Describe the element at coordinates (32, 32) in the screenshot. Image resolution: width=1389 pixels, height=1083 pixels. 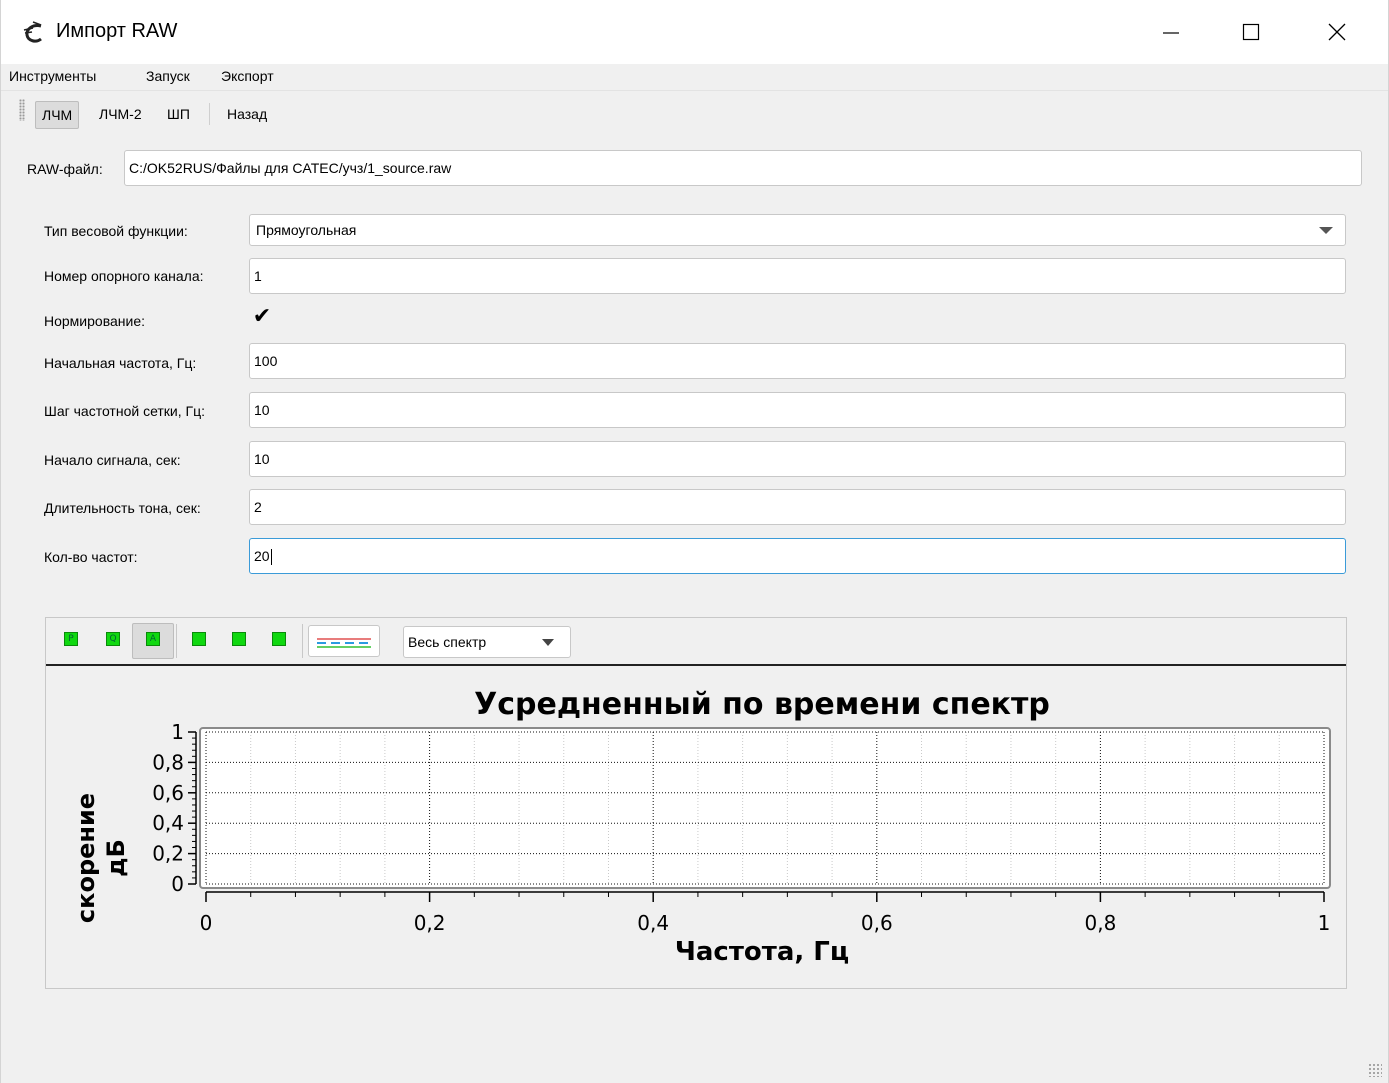
I see `app-logo-icon` at that location.